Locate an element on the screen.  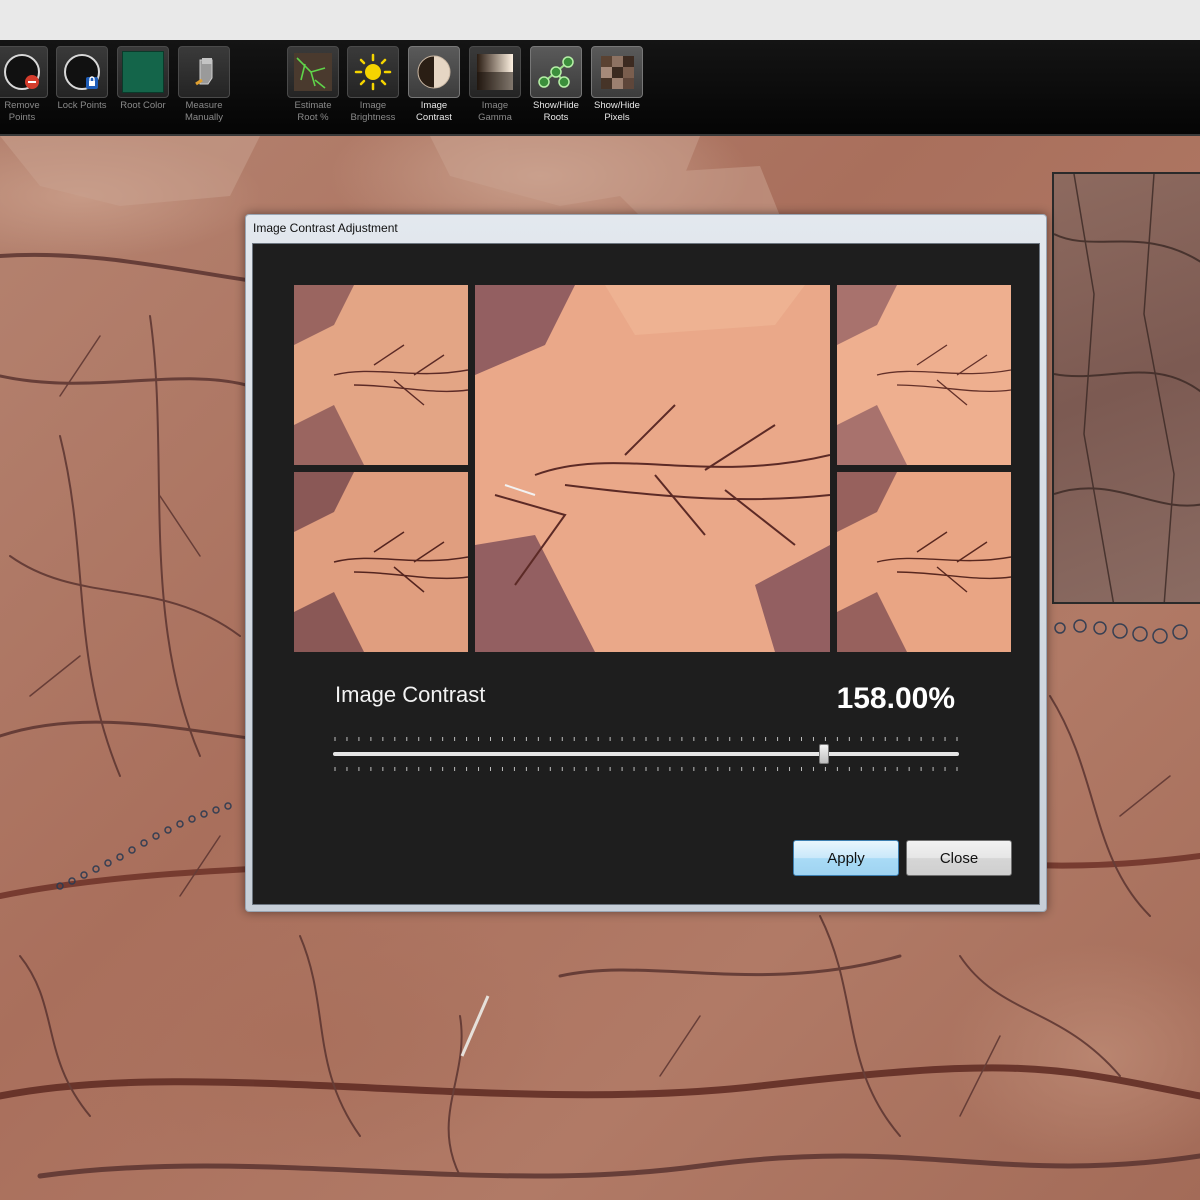
remove-points-button: Remove Points is located at coordinates (26, 85).